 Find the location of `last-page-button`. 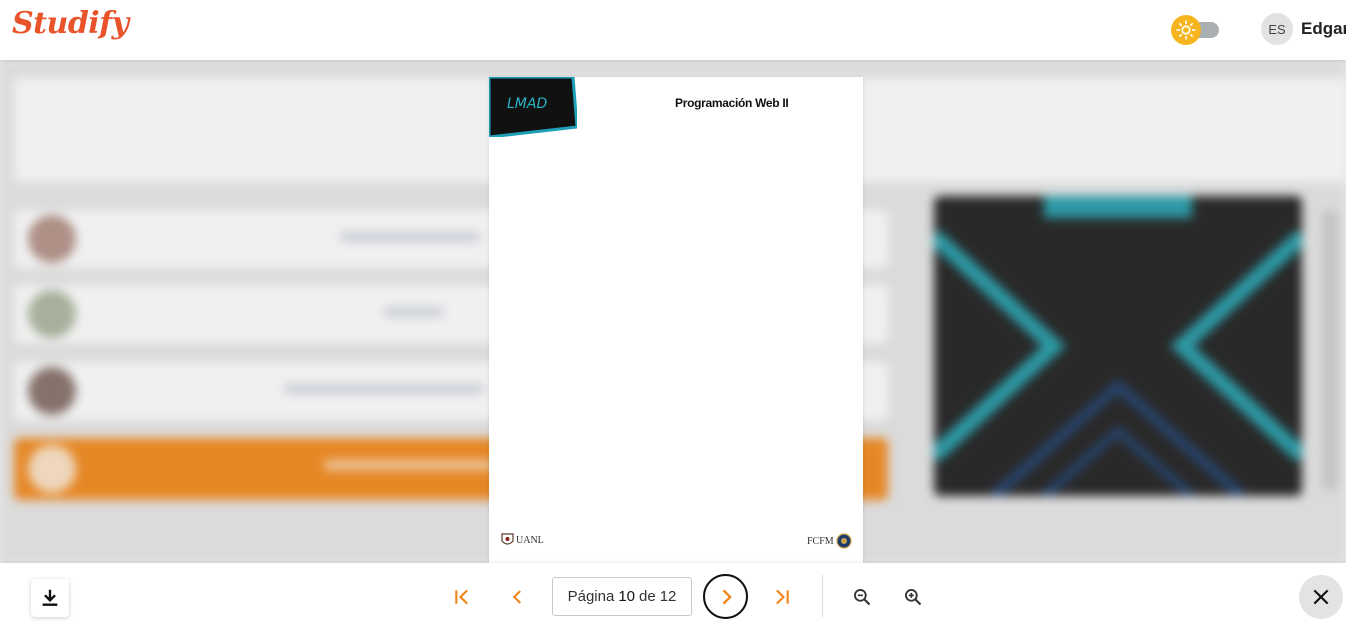

last-page-button is located at coordinates (781, 597).